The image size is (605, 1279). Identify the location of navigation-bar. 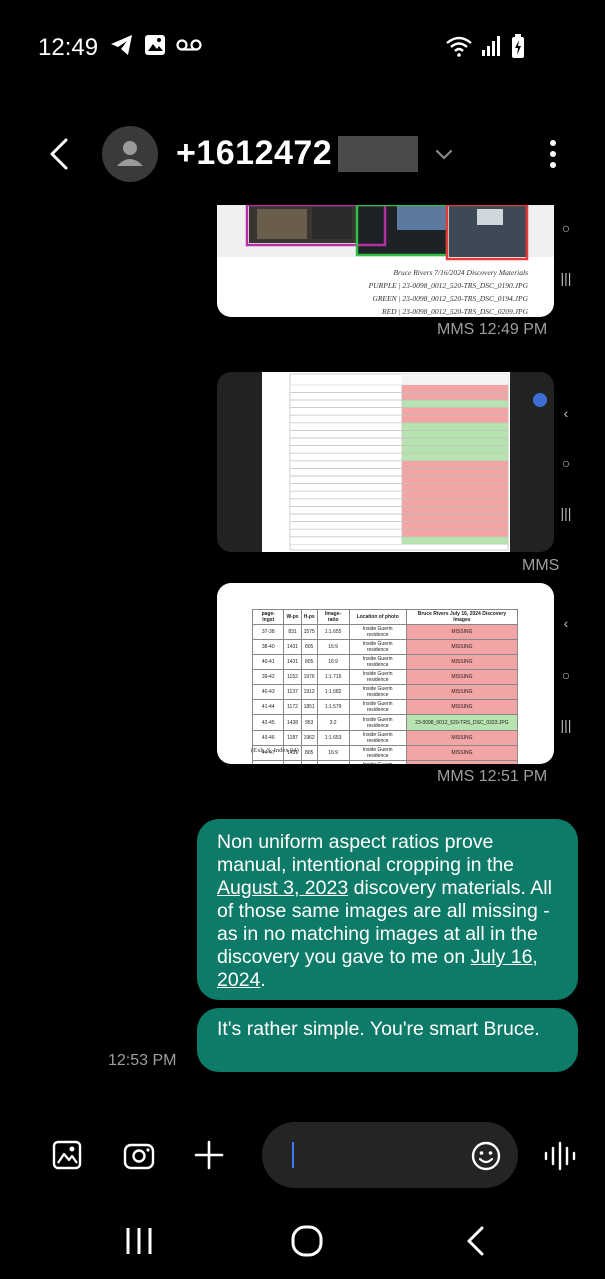
(302, 1242).